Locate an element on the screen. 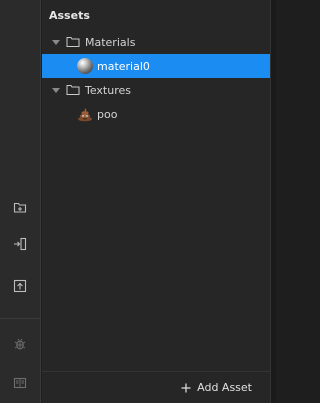  poo-emoji-icon is located at coordinates (85, 115).